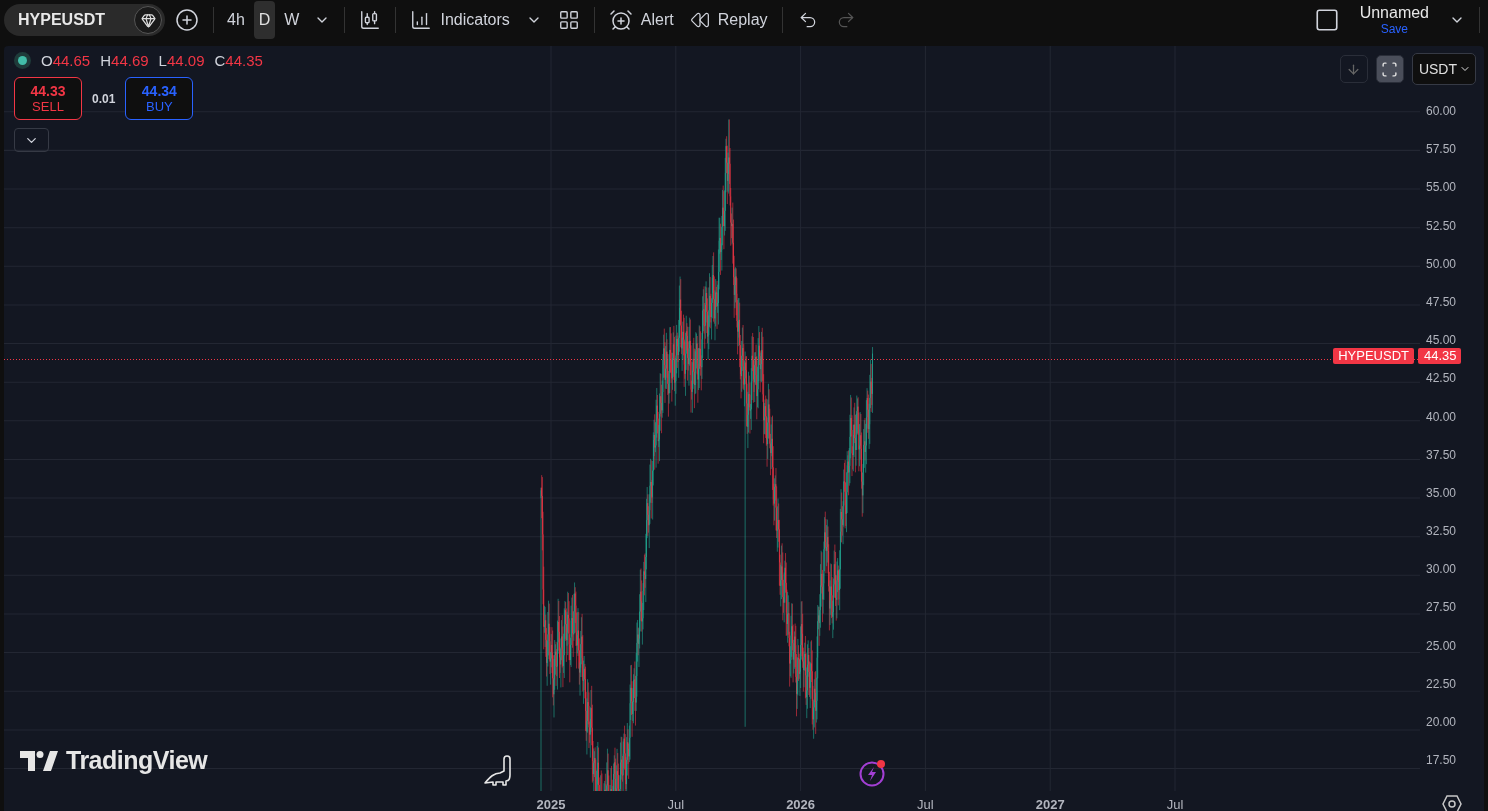  I want to click on price-axis-label: 32.50, so click(1441, 531).